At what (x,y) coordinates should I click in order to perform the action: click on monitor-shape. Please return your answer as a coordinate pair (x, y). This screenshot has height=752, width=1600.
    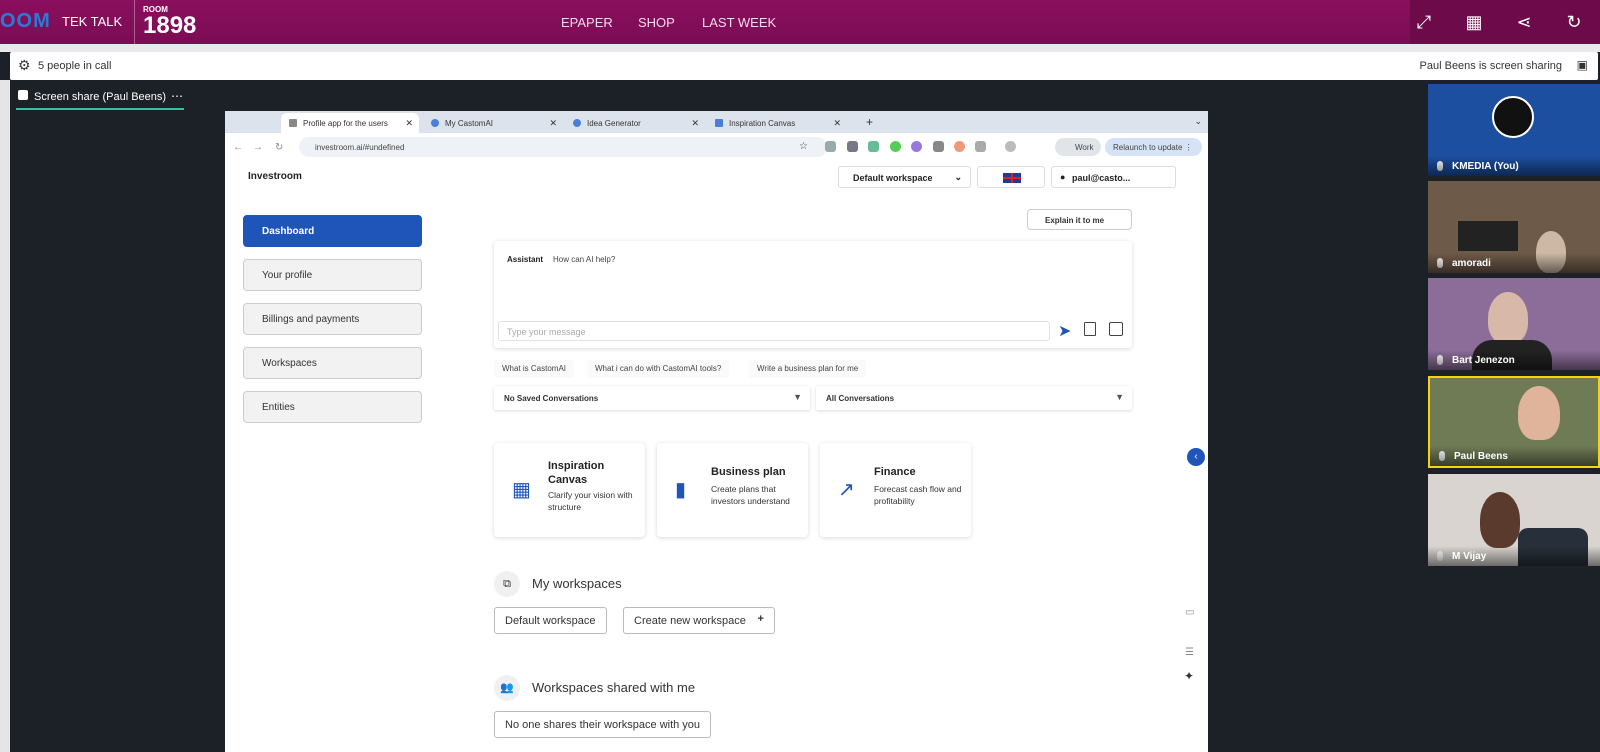
    Looking at the image, I should click on (1488, 236).